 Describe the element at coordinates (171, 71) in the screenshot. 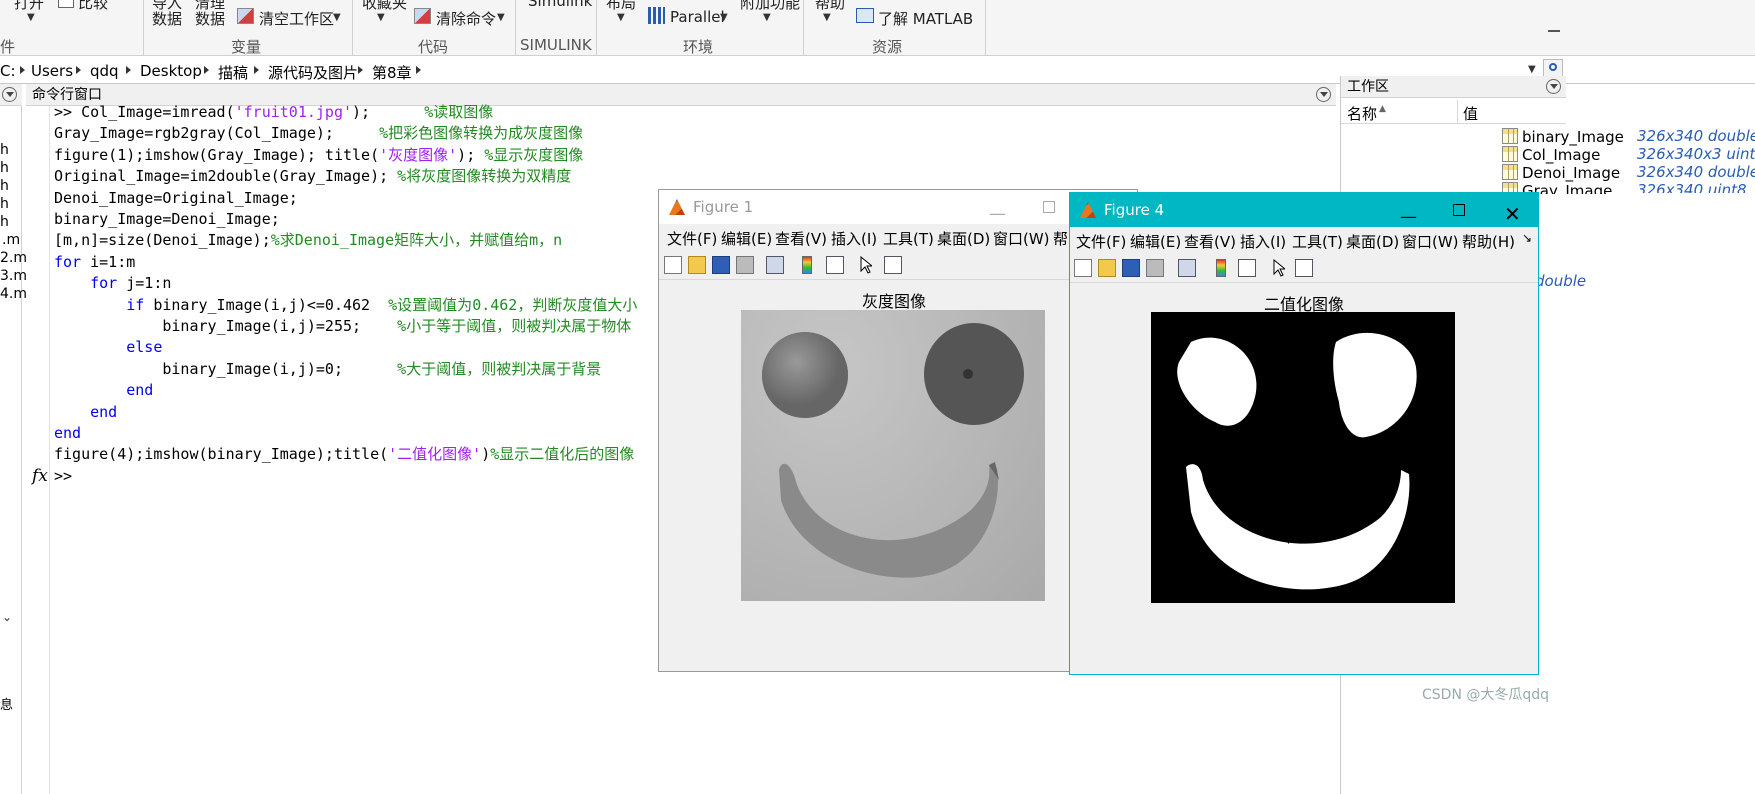

I see `breadcrumb-desktop: Desktop` at that location.